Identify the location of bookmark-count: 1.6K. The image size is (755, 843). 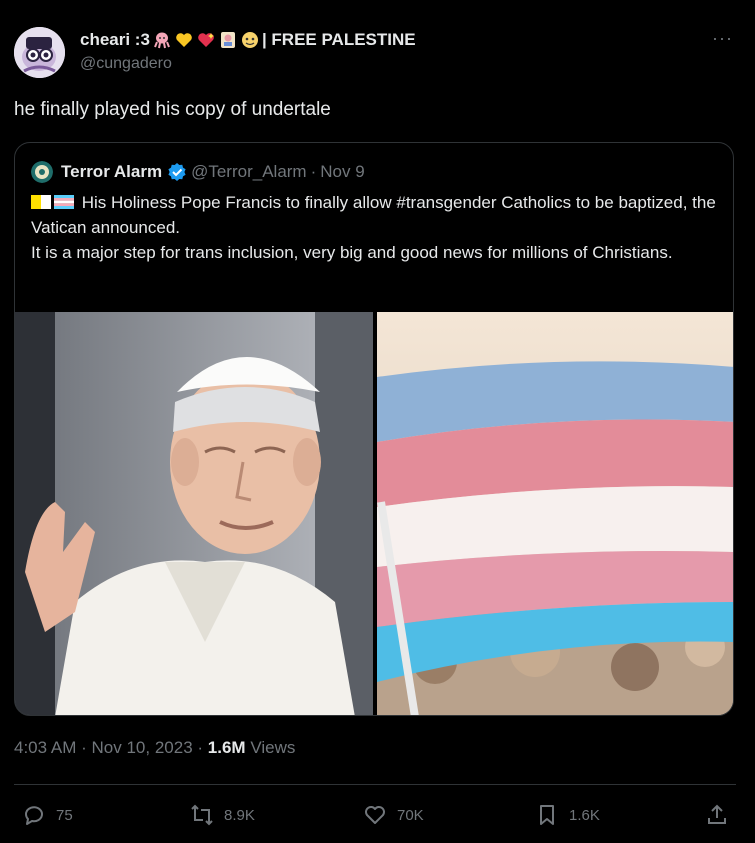
(584, 815).